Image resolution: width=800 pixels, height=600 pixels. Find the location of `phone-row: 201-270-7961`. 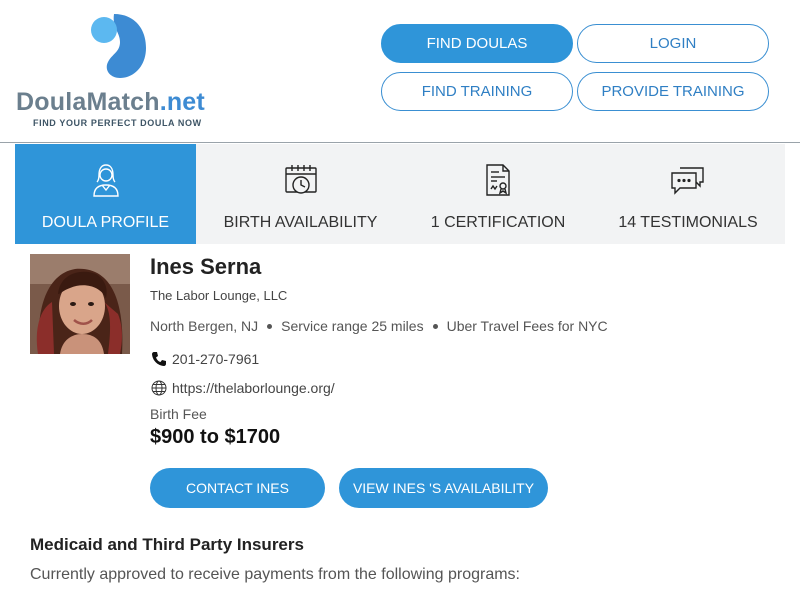

phone-row: 201-270-7961 is located at coordinates (204, 358).